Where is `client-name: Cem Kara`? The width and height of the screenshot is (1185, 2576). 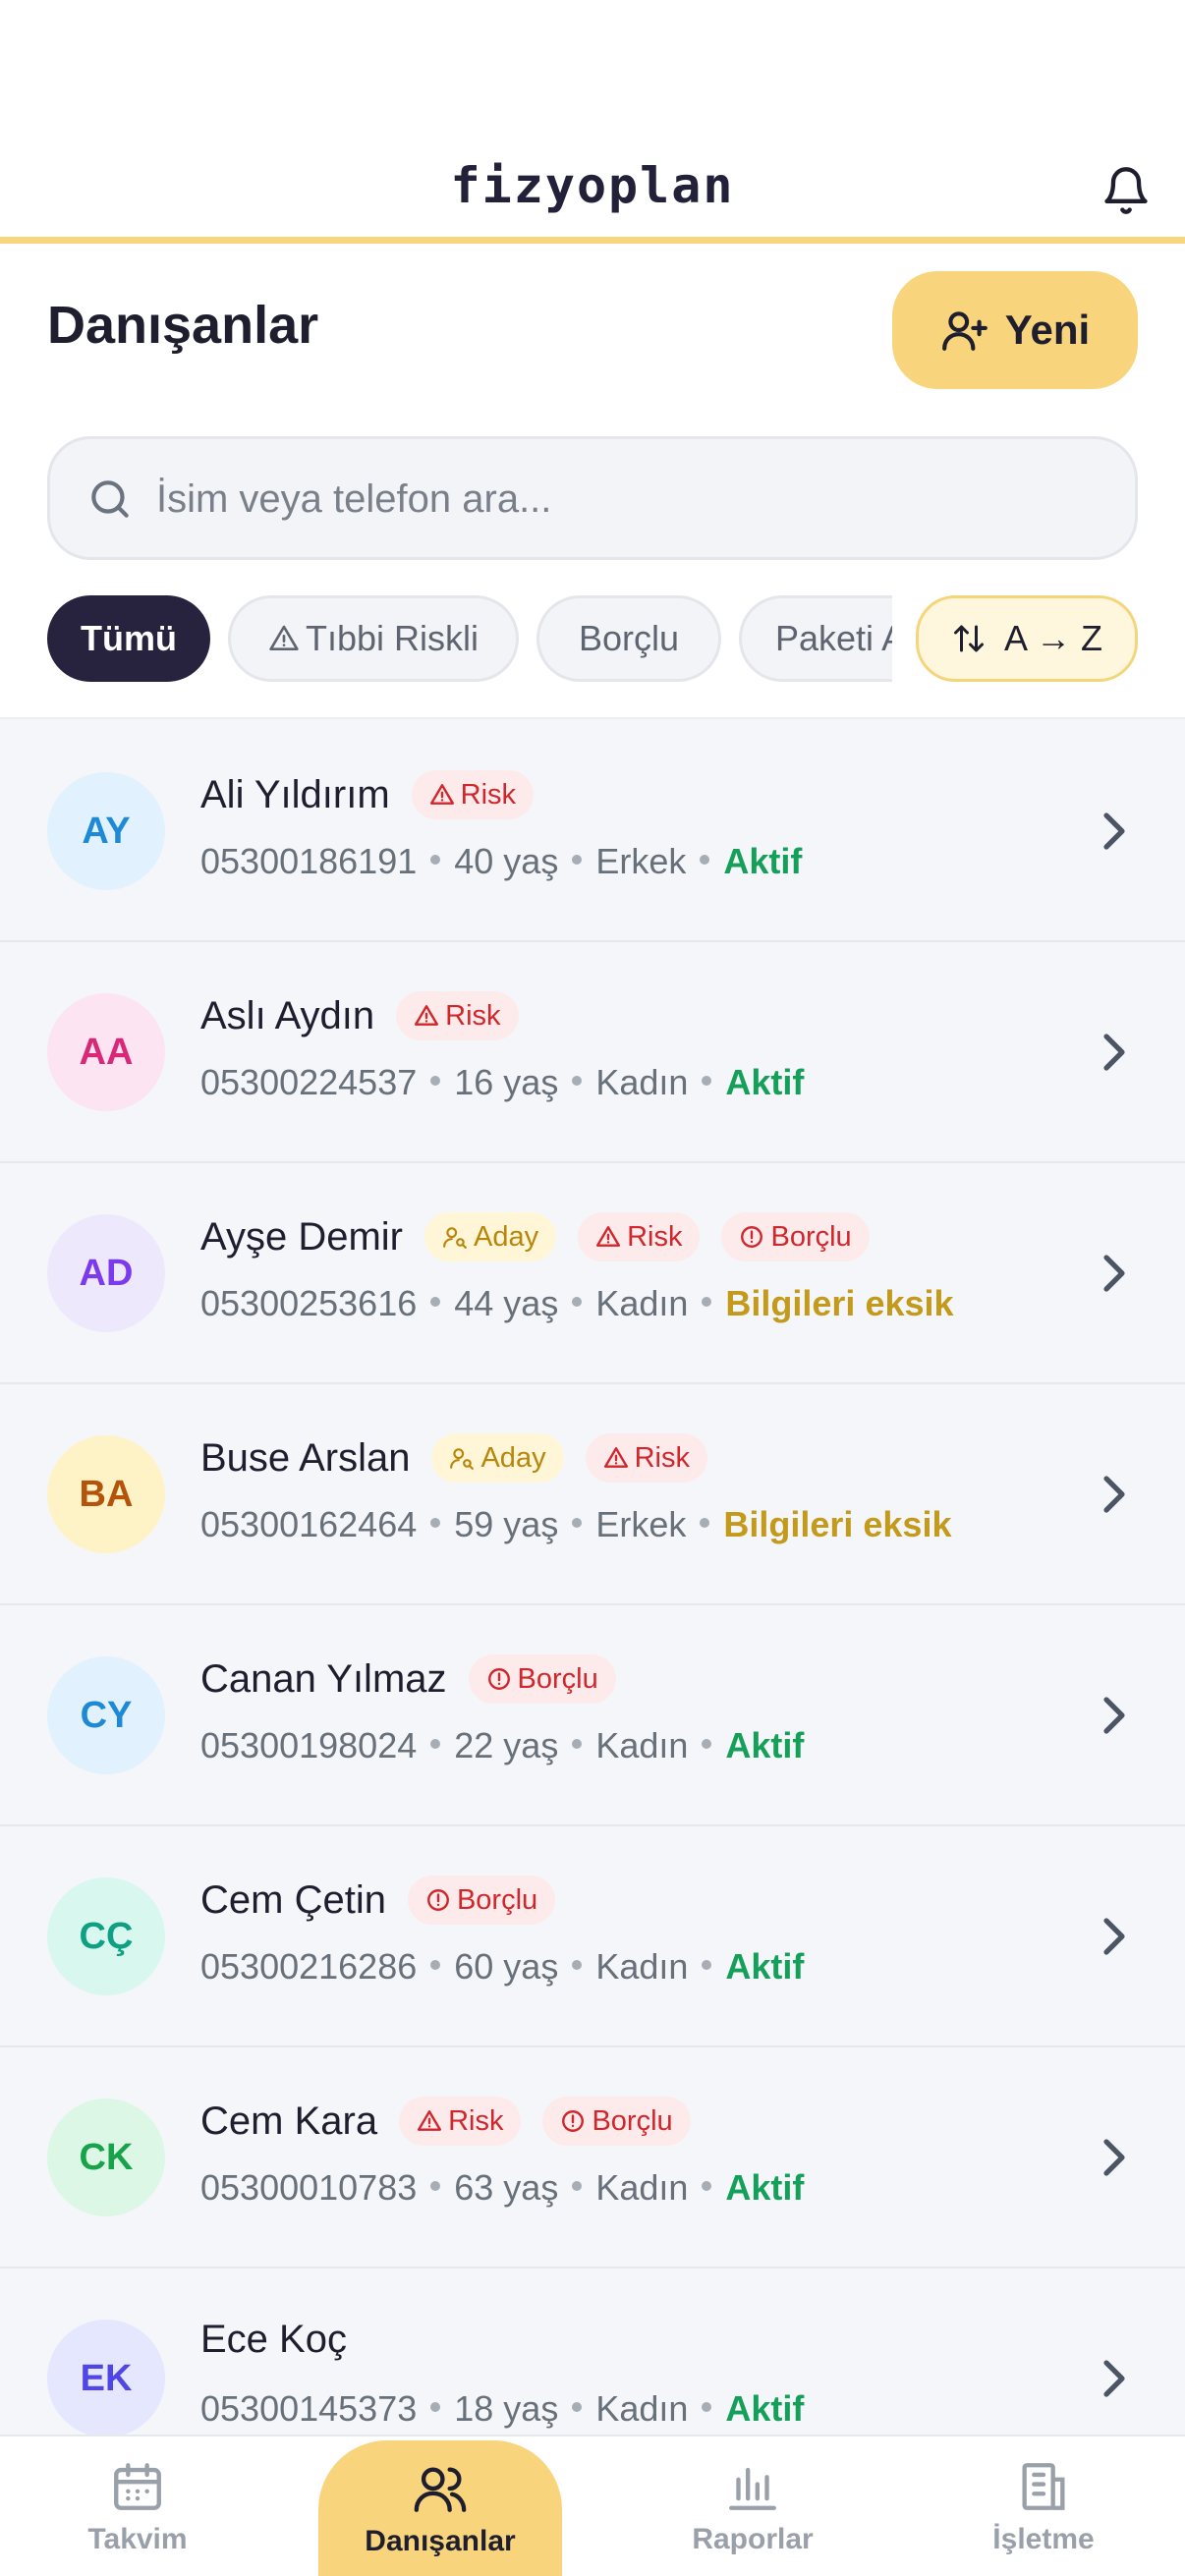
client-name: Cem Kara is located at coordinates (289, 2121).